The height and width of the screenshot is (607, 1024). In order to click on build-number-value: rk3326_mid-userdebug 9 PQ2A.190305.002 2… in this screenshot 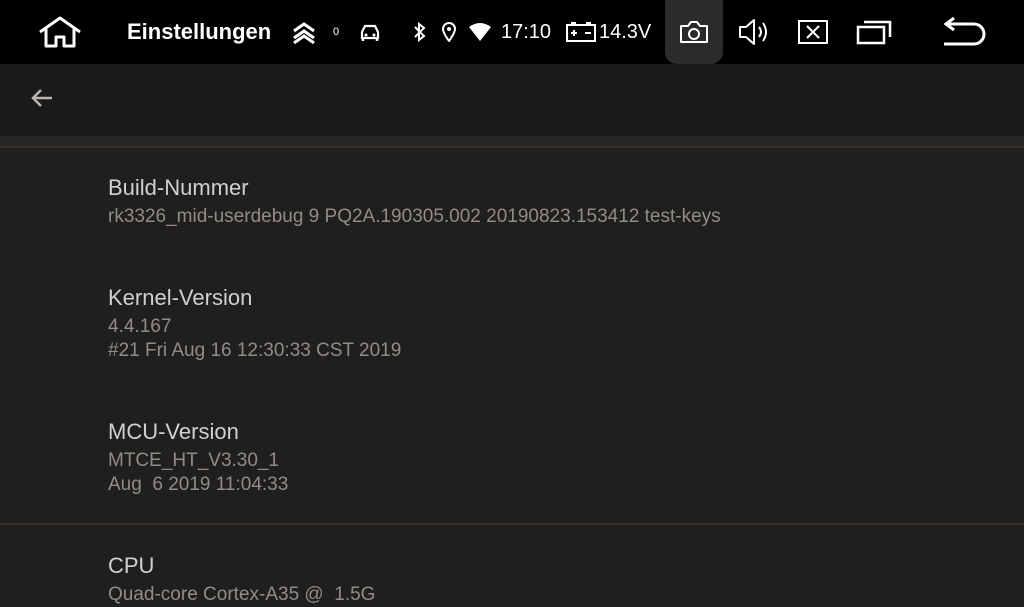, I will do `click(414, 216)`.